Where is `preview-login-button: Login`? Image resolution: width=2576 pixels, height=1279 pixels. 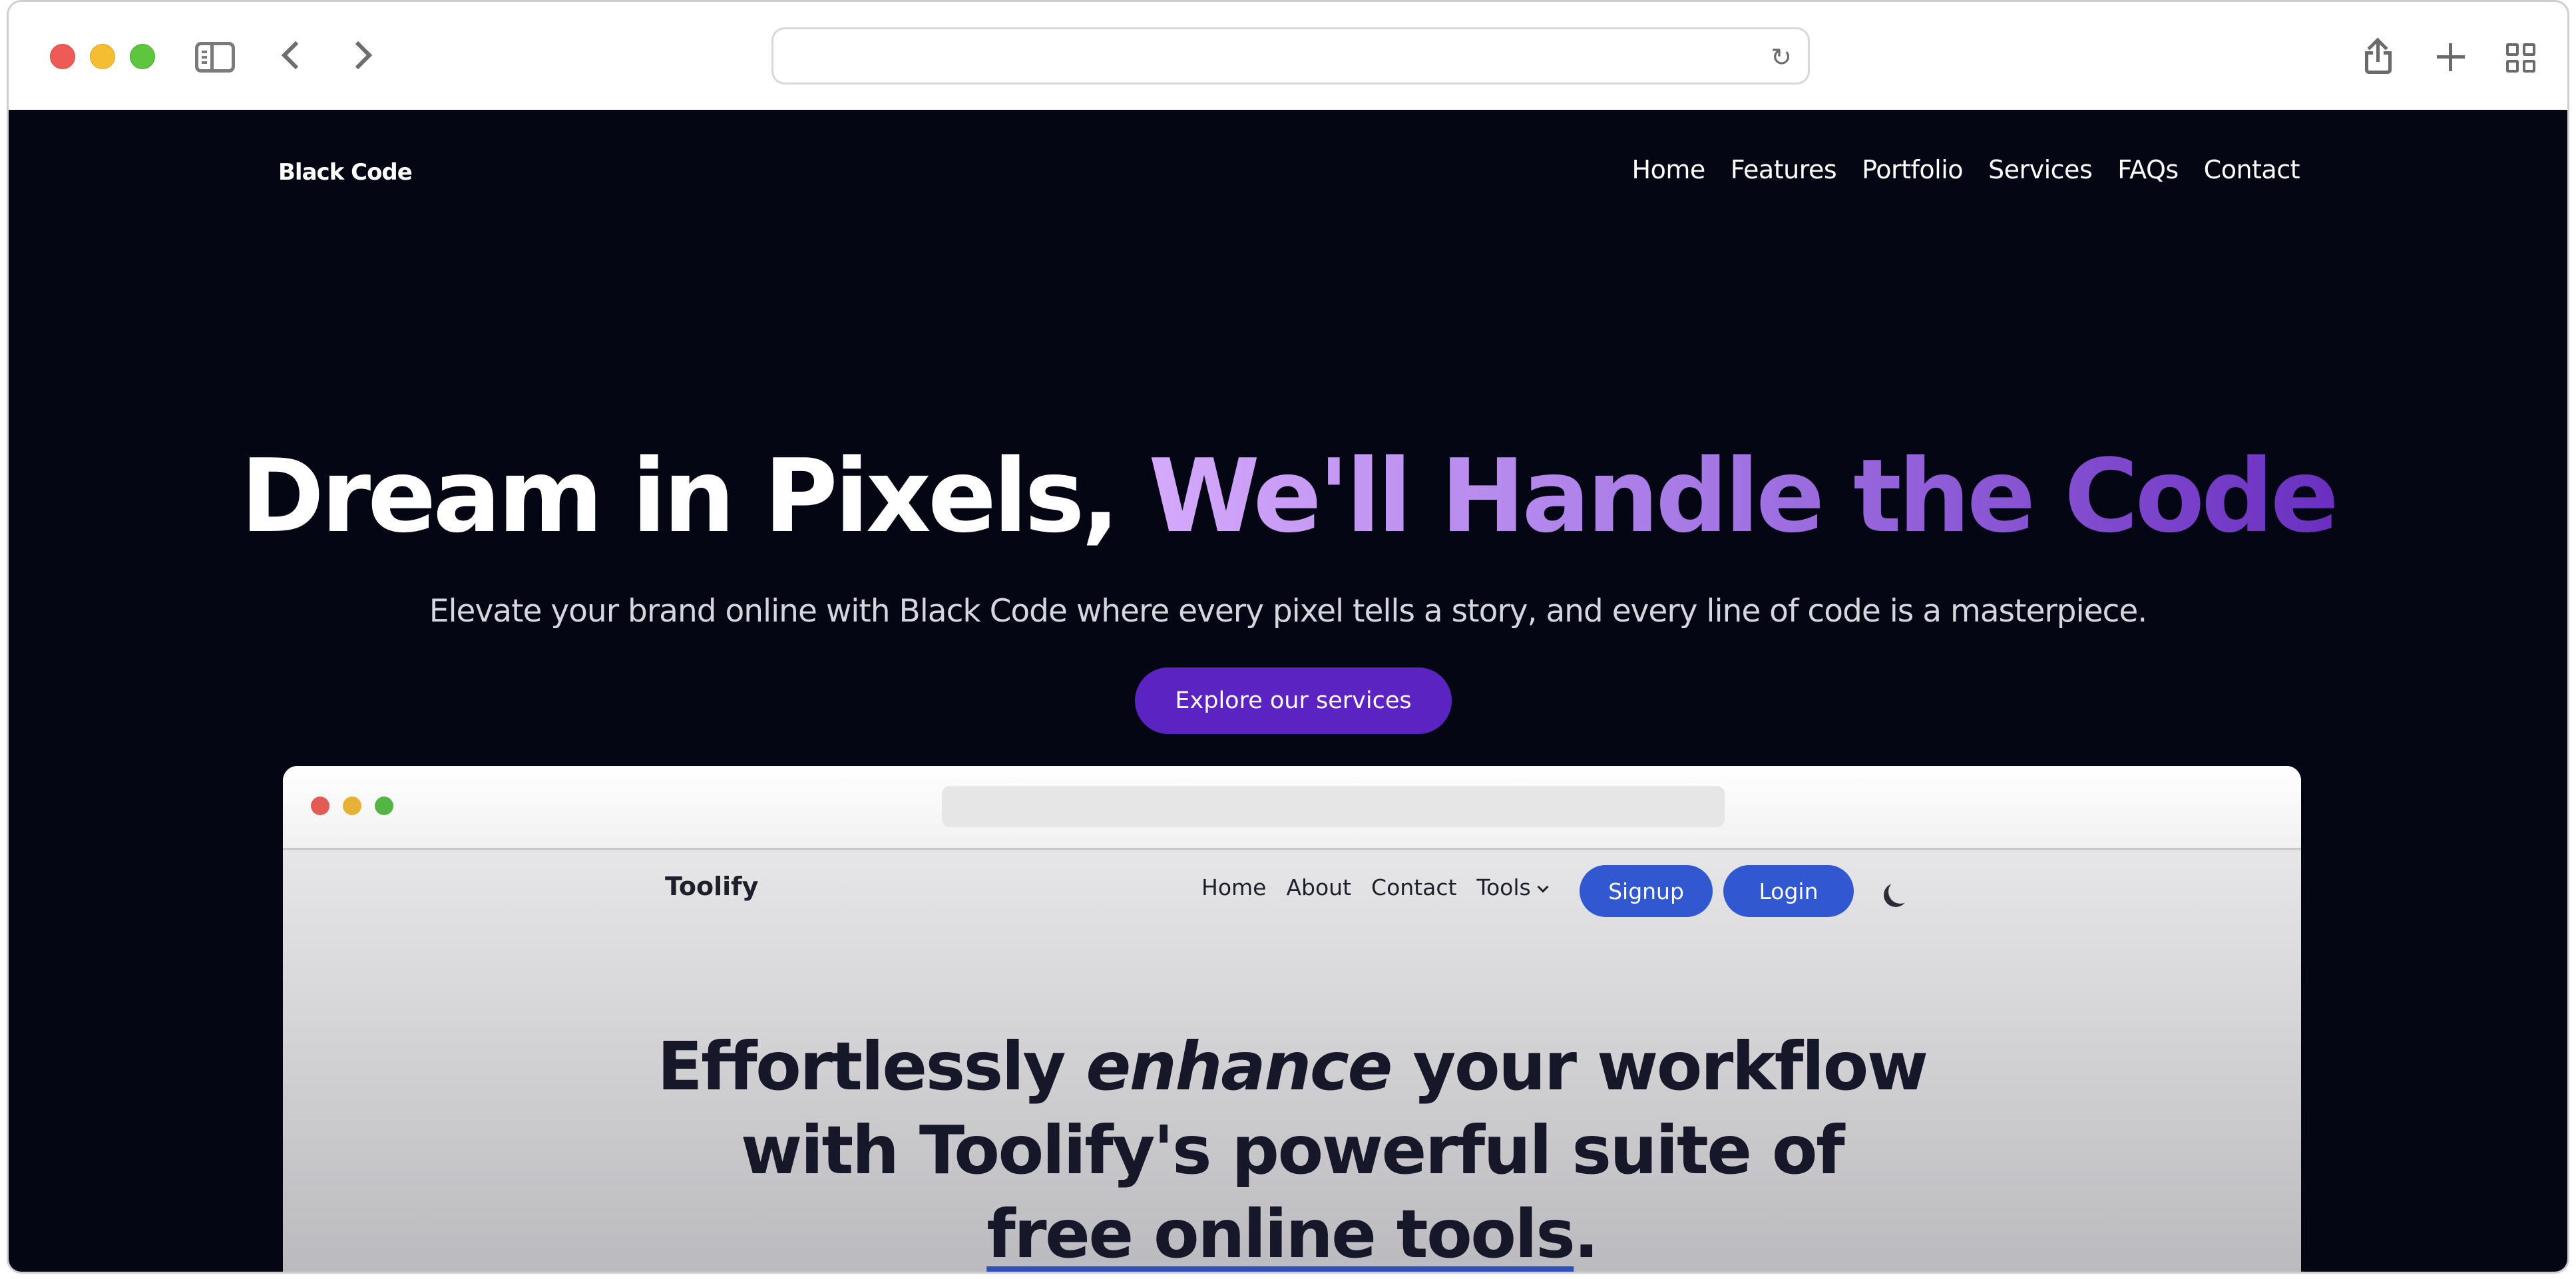
preview-login-button: Login is located at coordinates (1788, 891).